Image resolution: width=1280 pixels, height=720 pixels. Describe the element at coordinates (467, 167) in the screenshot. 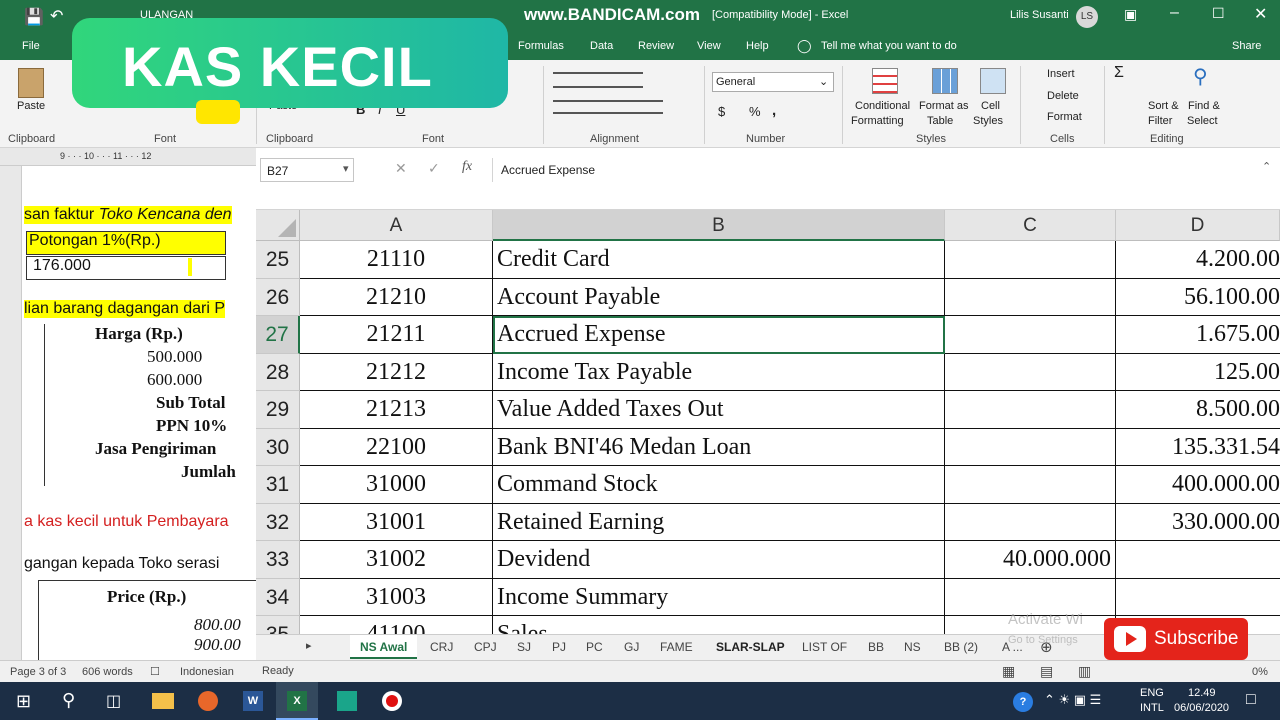

I see `insert-function-icon: fx` at that location.